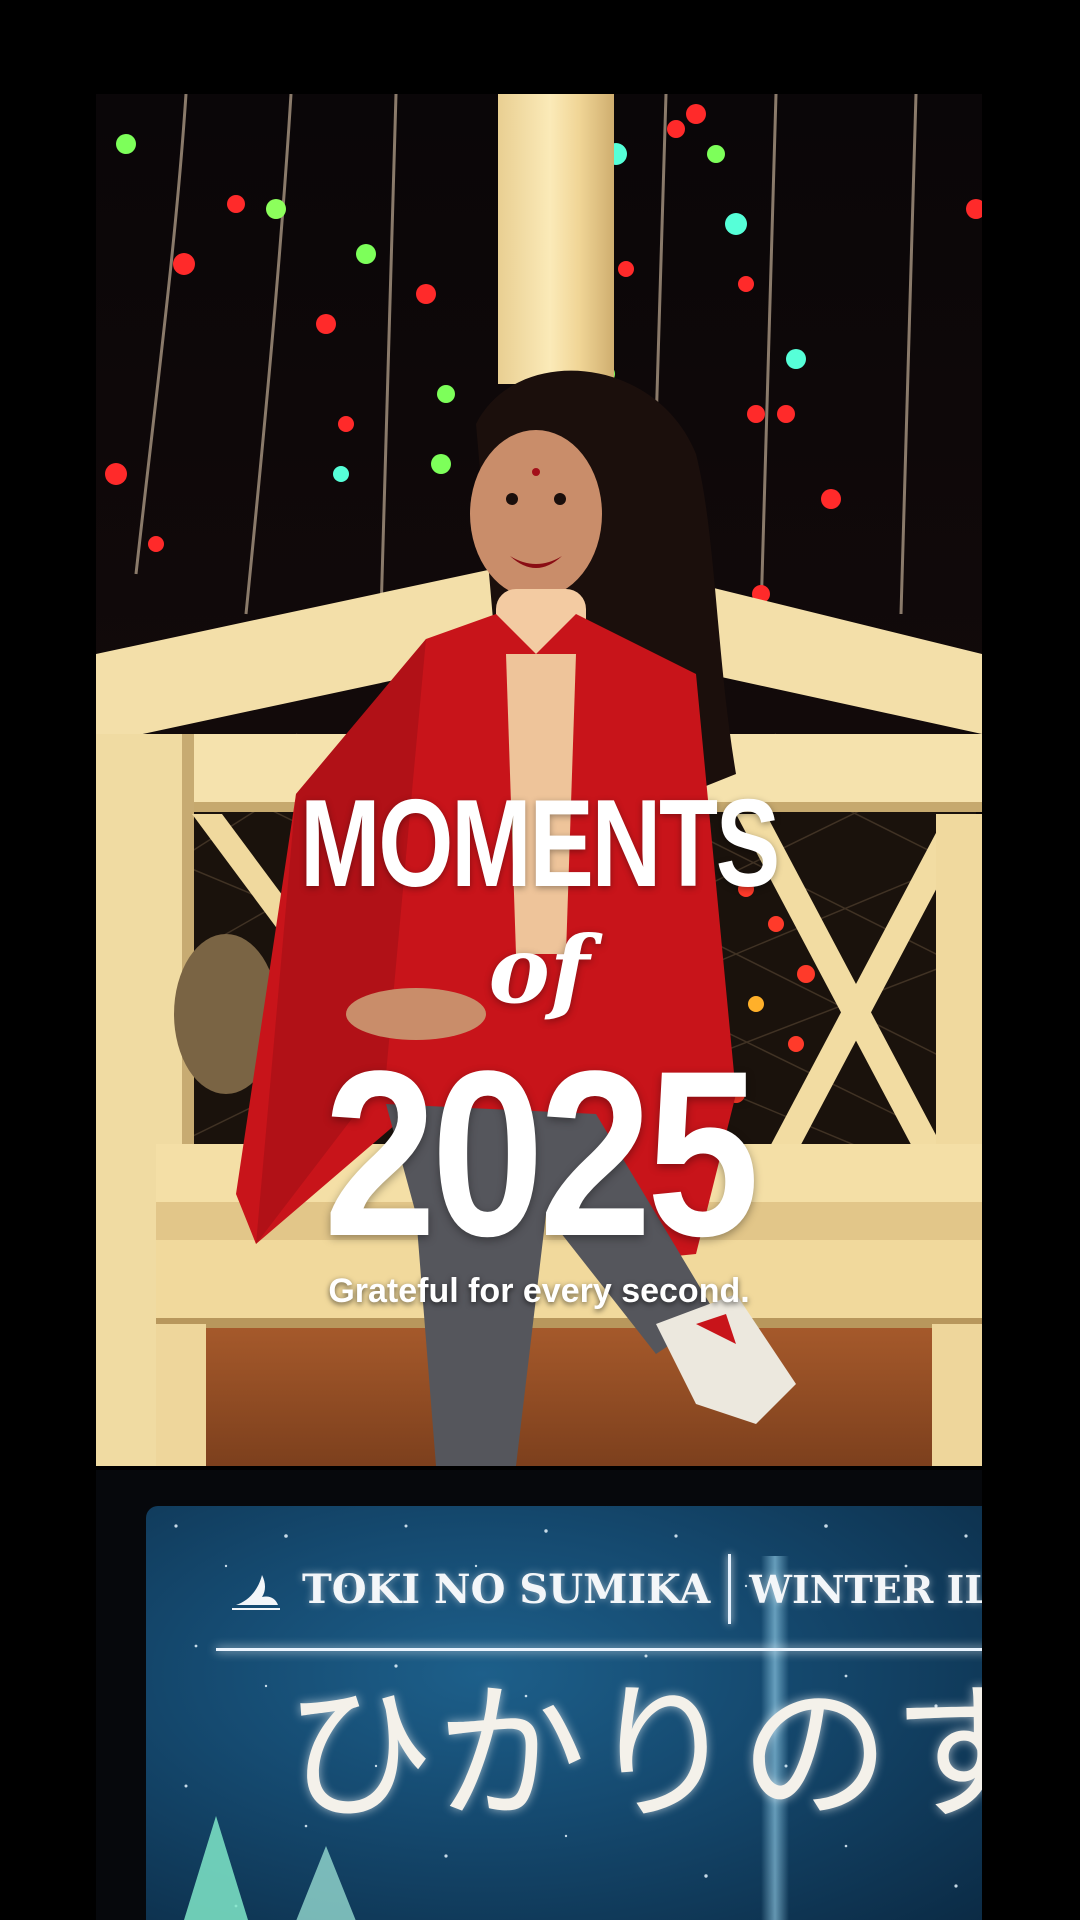 The width and height of the screenshot is (1080, 1920). Describe the element at coordinates (541, 1154) in the screenshot. I see `title-year: 2025` at that location.